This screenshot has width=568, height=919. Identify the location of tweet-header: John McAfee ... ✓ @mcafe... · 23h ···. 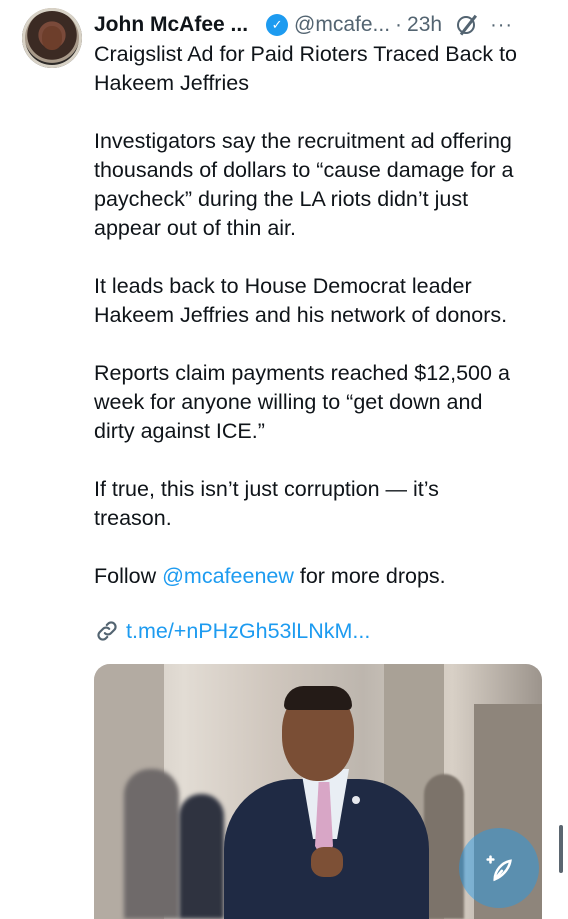
(326, 25).